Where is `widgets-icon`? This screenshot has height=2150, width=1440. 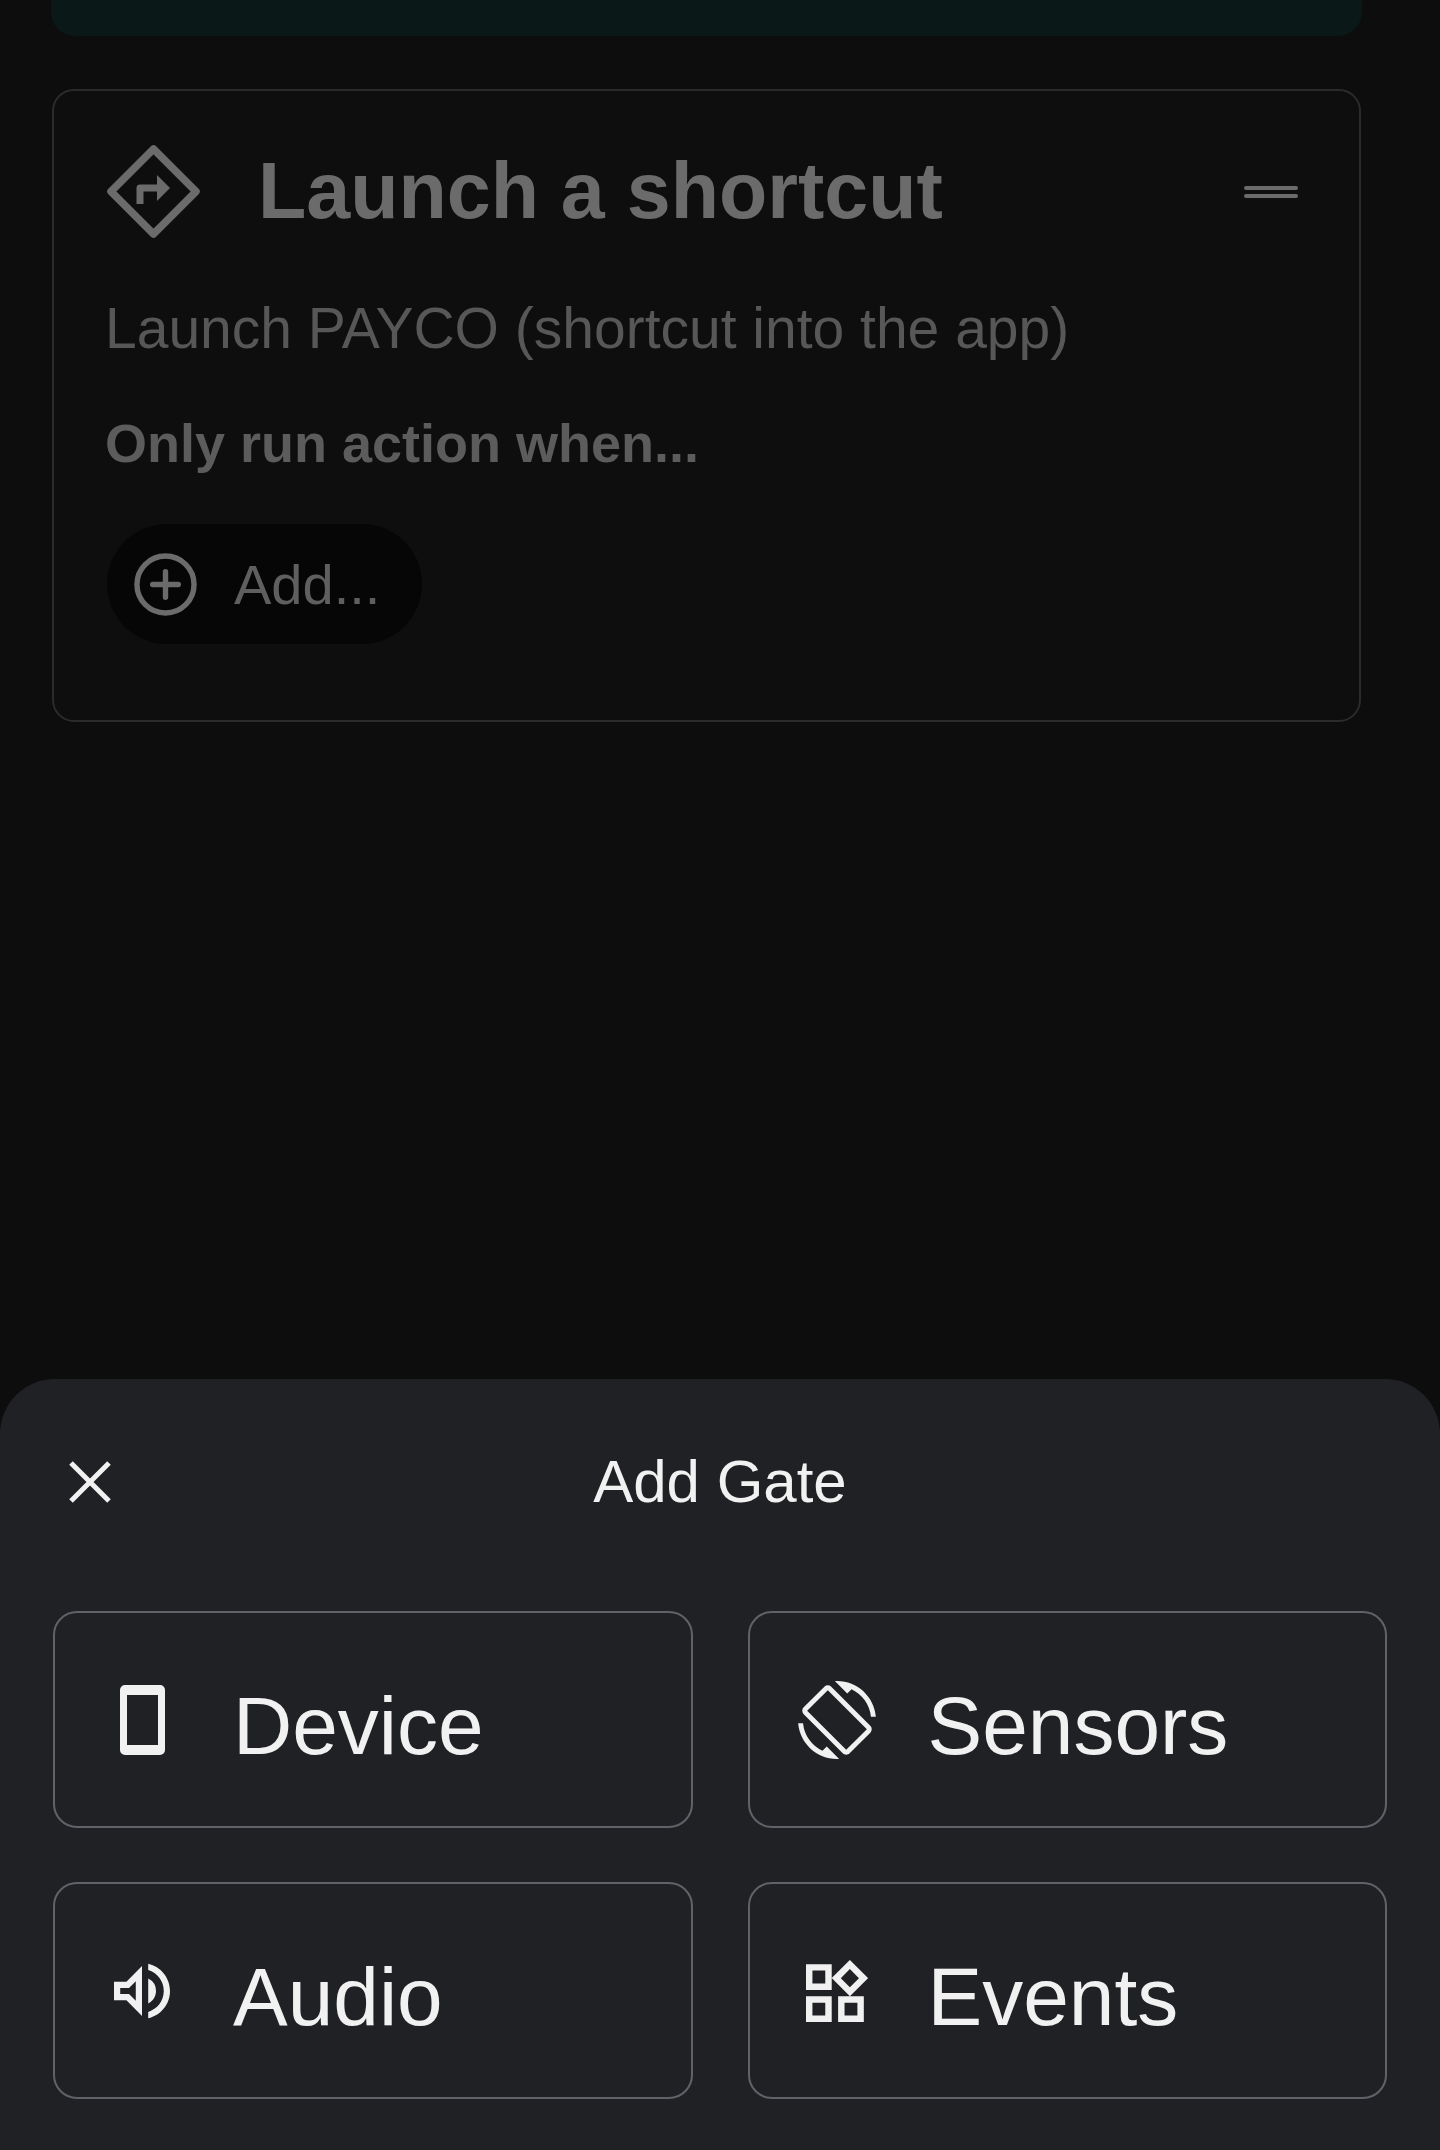 widgets-icon is located at coordinates (836, 1990).